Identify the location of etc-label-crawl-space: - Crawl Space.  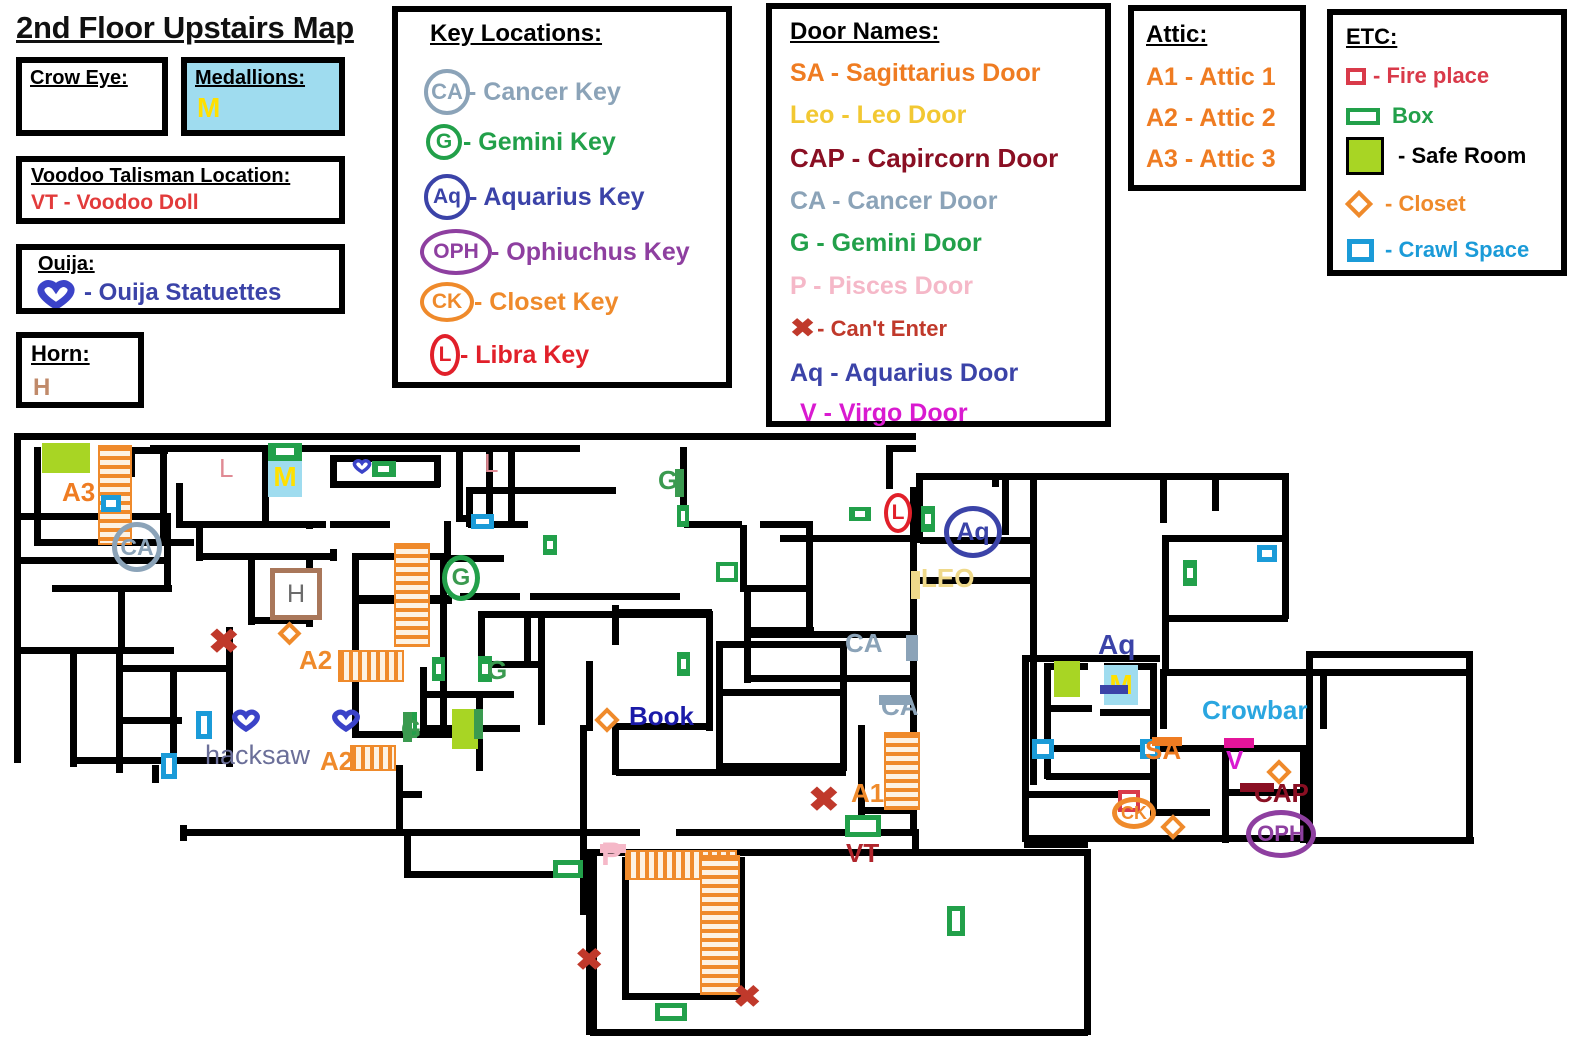
(1457, 249).